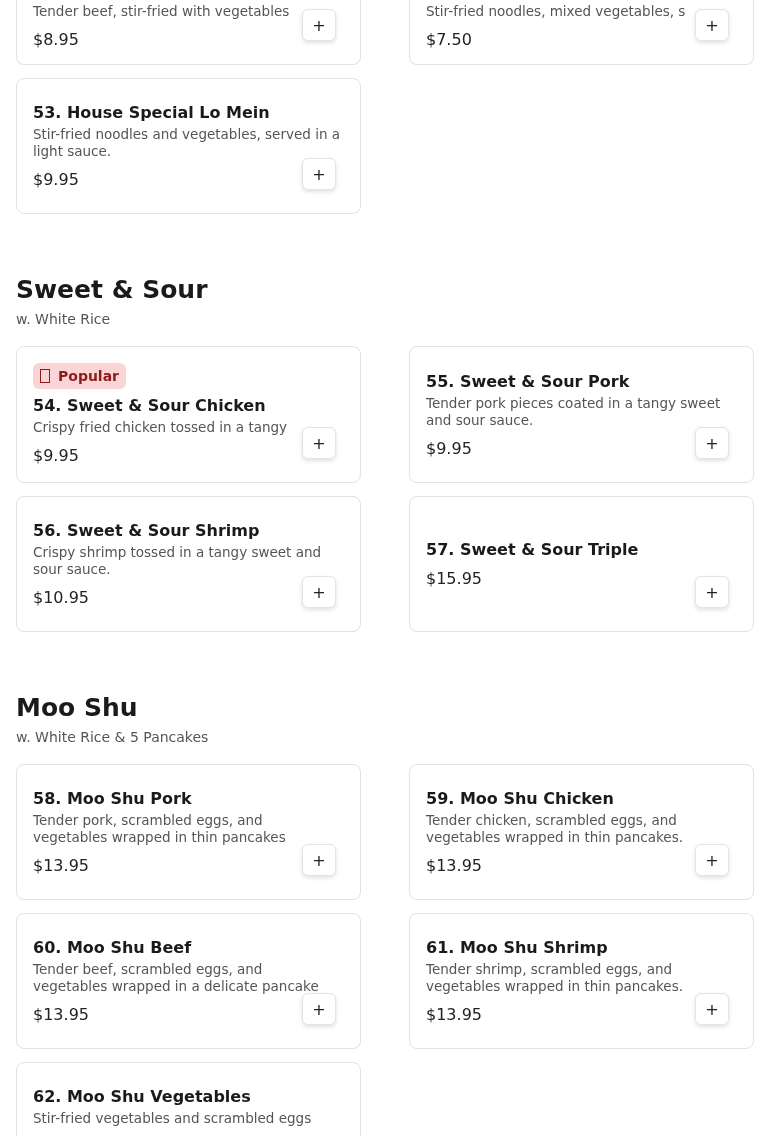 The image size is (770, 1136). What do you see at coordinates (77, 708) in the screenshot?
I see `section-title: Moo Shu` at bounding box center [77, 708].